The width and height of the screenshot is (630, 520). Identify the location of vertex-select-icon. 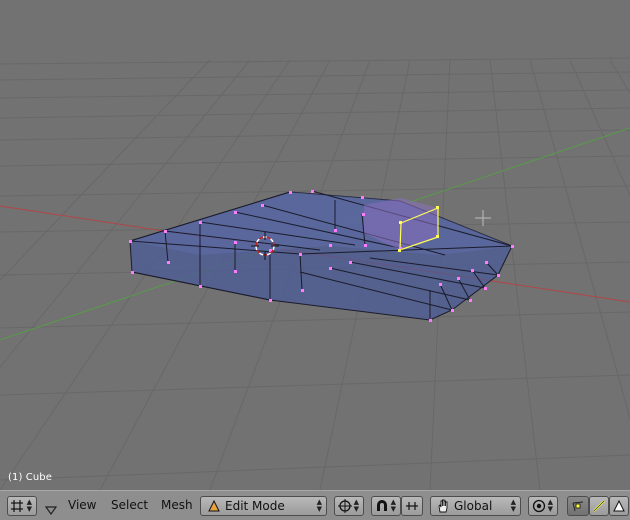
(578, 506).